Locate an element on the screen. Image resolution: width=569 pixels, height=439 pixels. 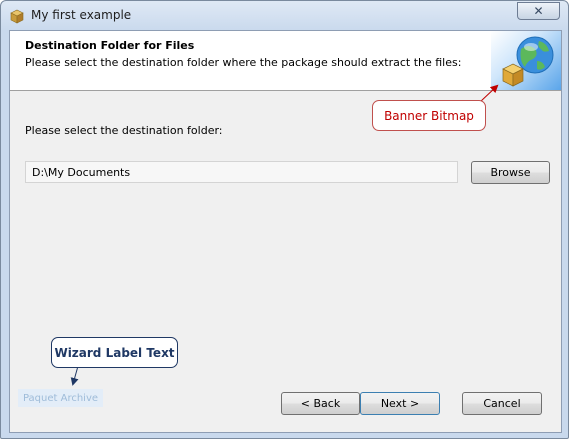
banner-bitmap-callout: Banner Bitmap is located at coordinates (429, 115).